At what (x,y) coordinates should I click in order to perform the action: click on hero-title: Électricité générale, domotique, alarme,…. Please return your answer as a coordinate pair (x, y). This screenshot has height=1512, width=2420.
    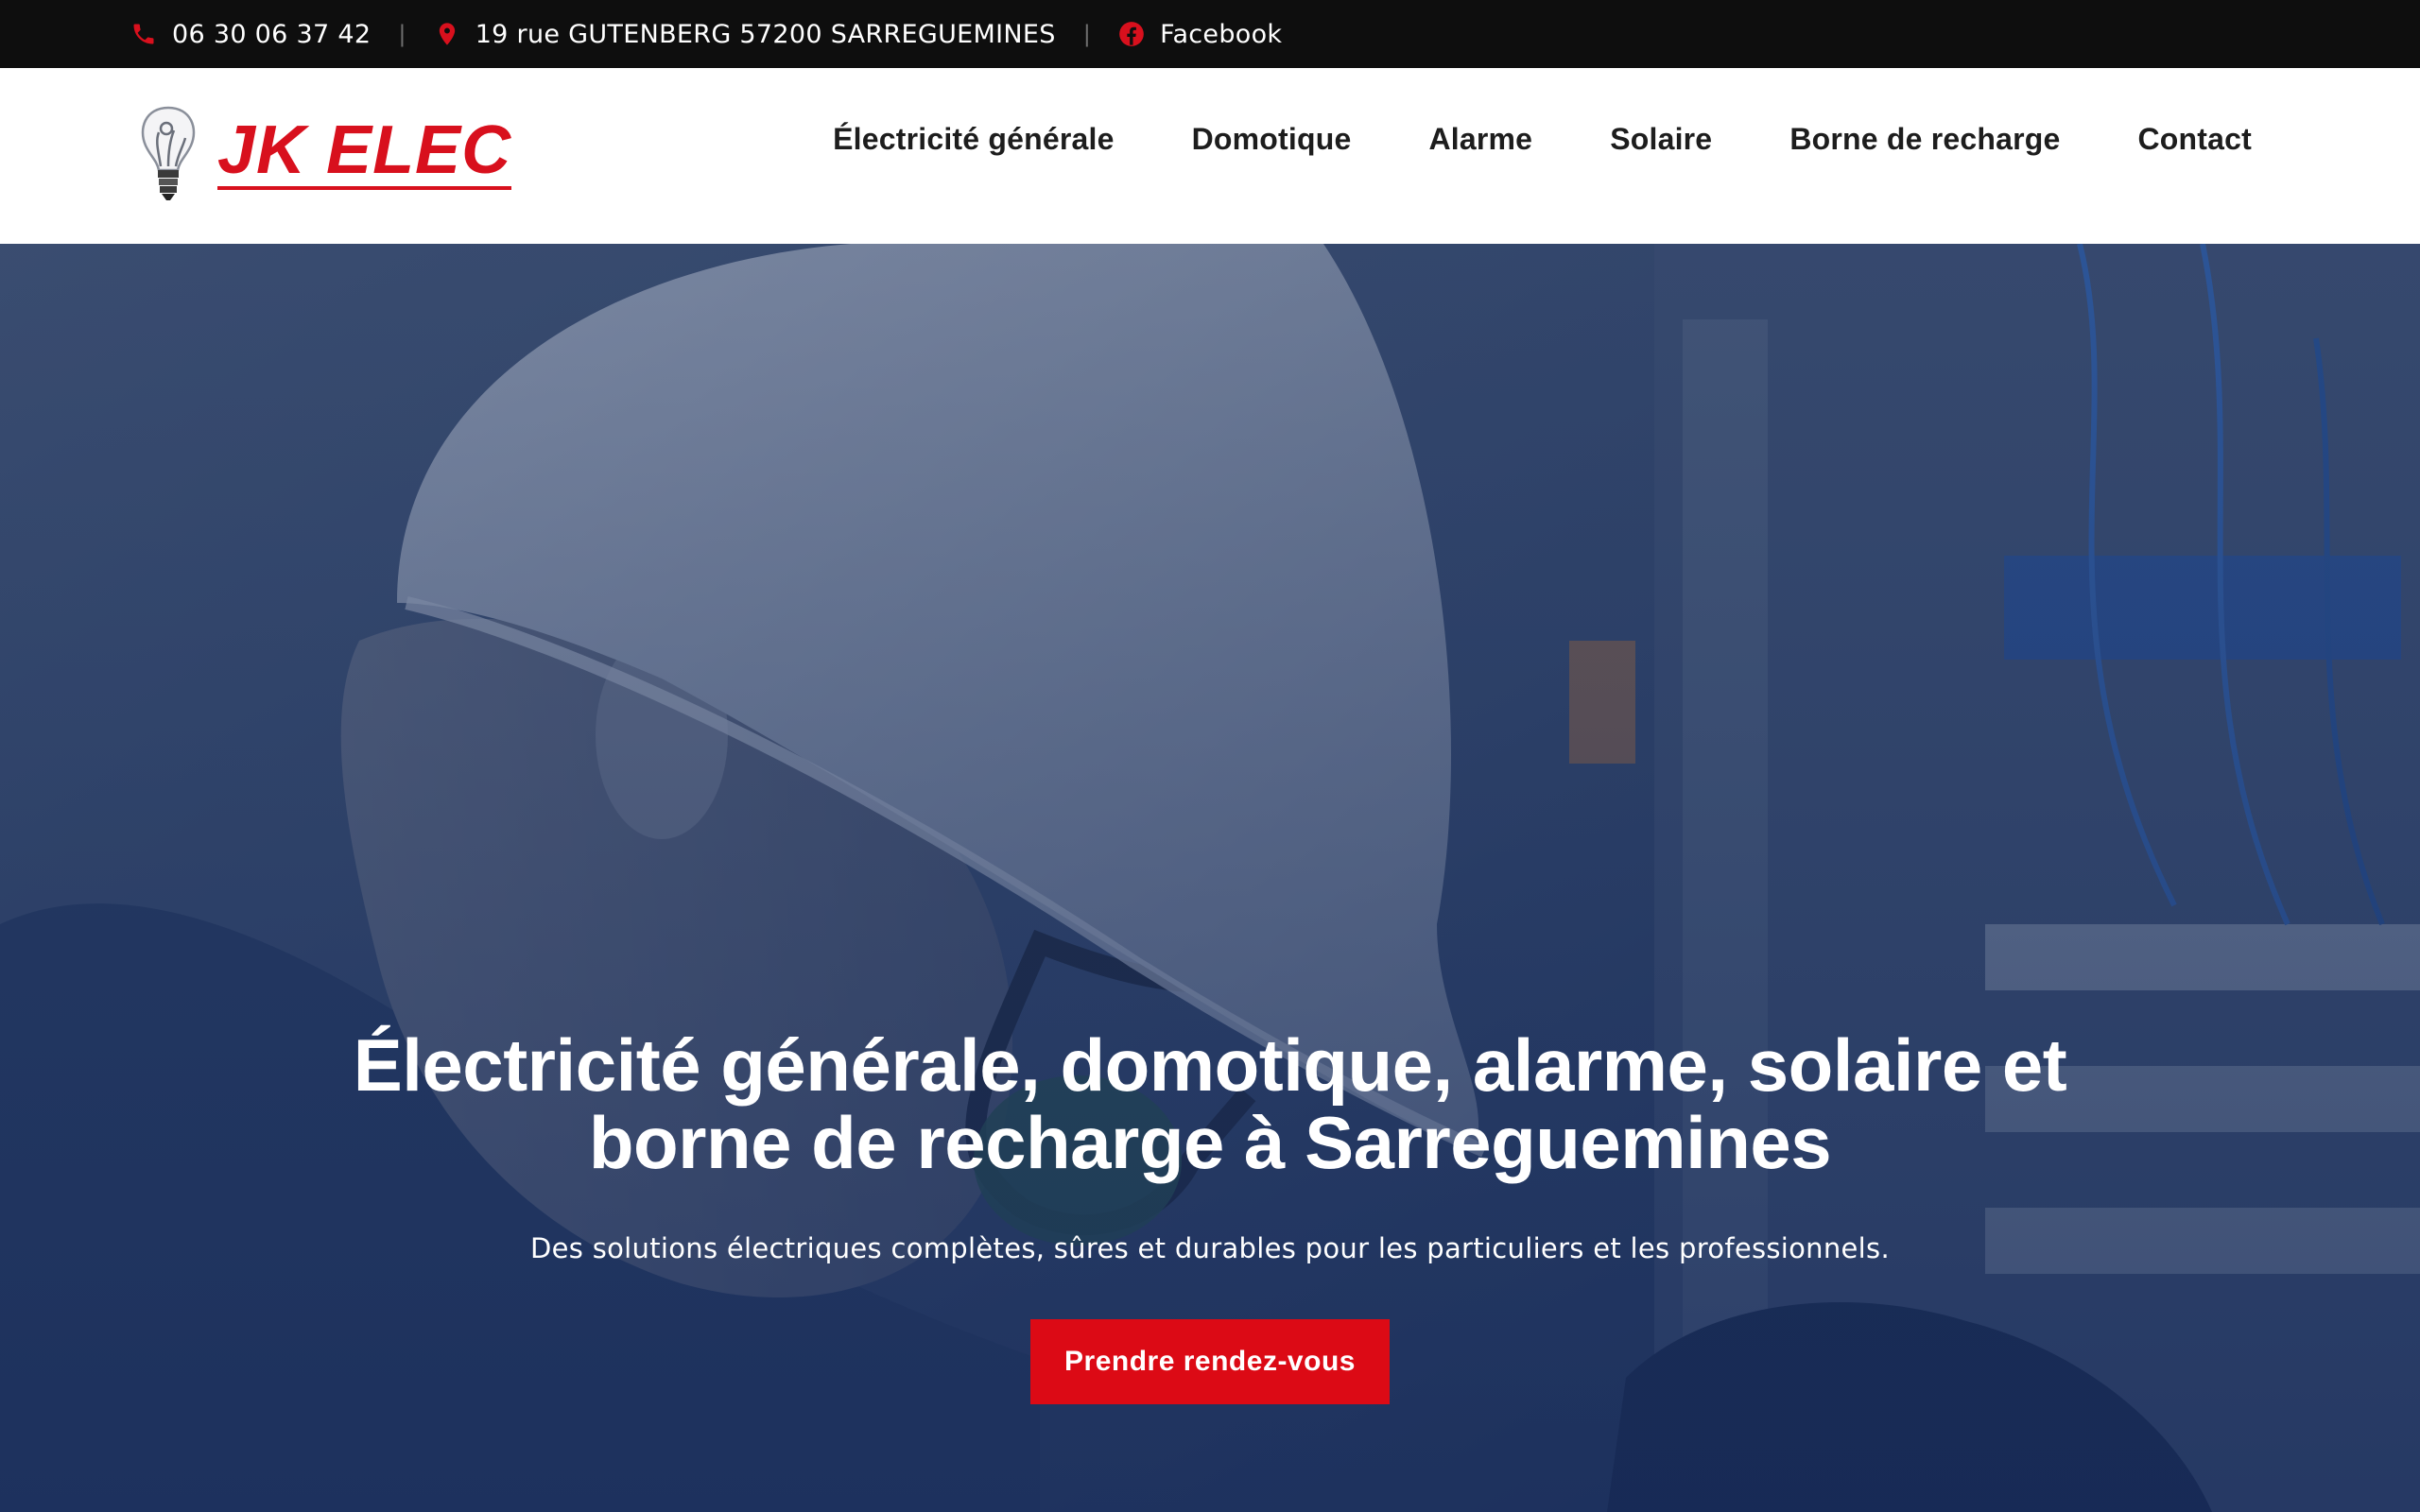
    Looking at the image, I should click on (1210, 1103).